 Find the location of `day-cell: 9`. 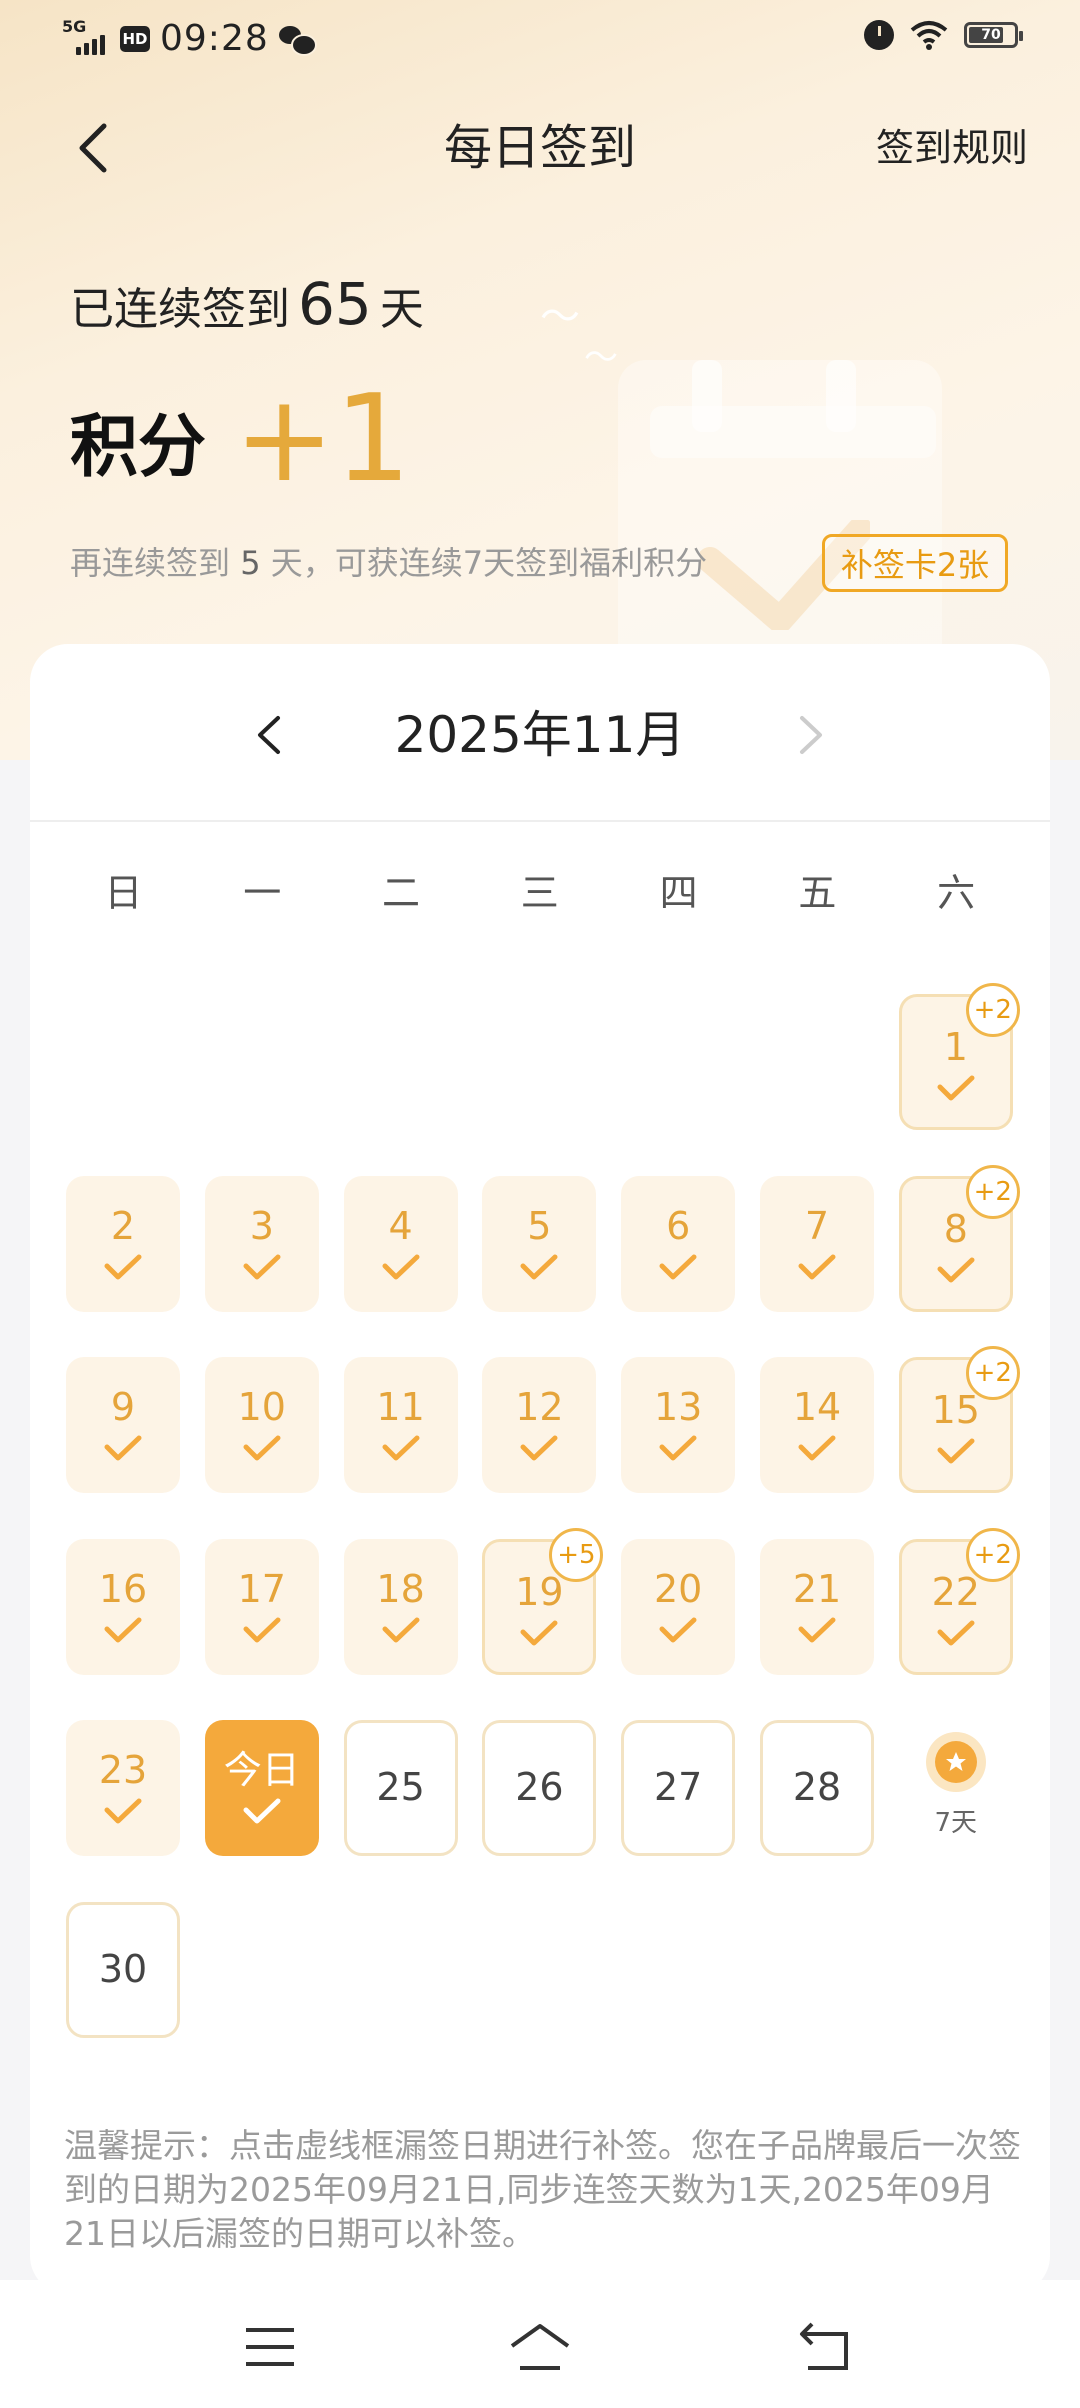

day-cell: 9 is located at coordinates (123, 1425).